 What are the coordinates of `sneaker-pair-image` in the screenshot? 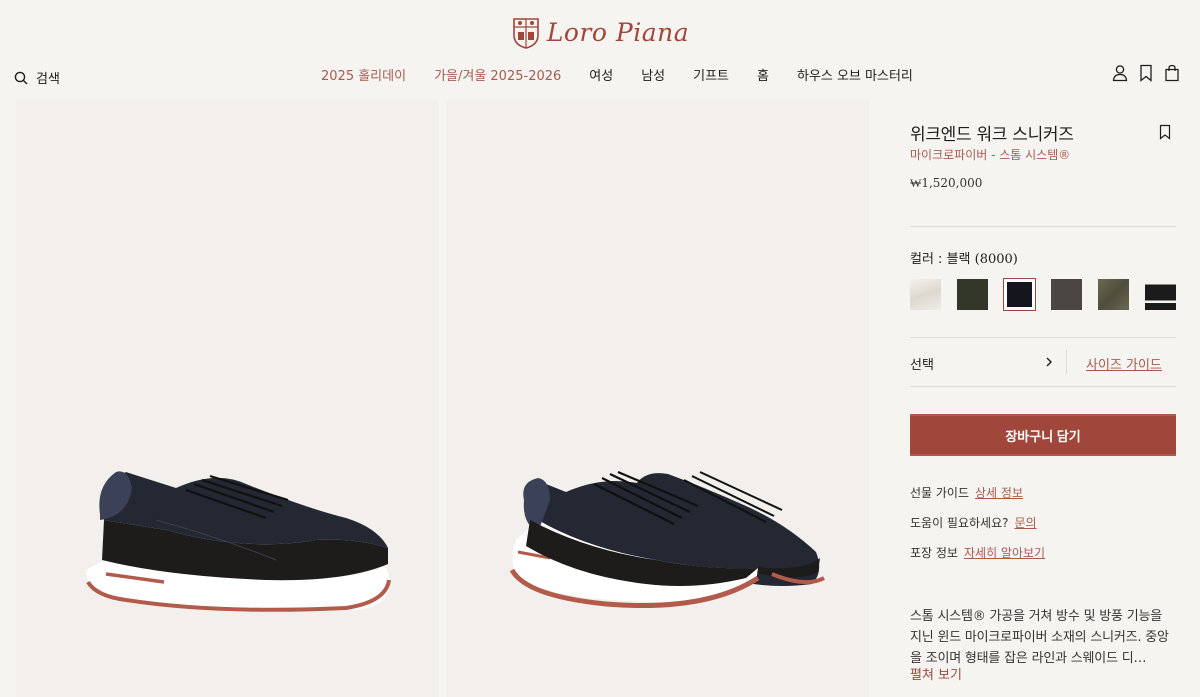 It's located at (667, 539).